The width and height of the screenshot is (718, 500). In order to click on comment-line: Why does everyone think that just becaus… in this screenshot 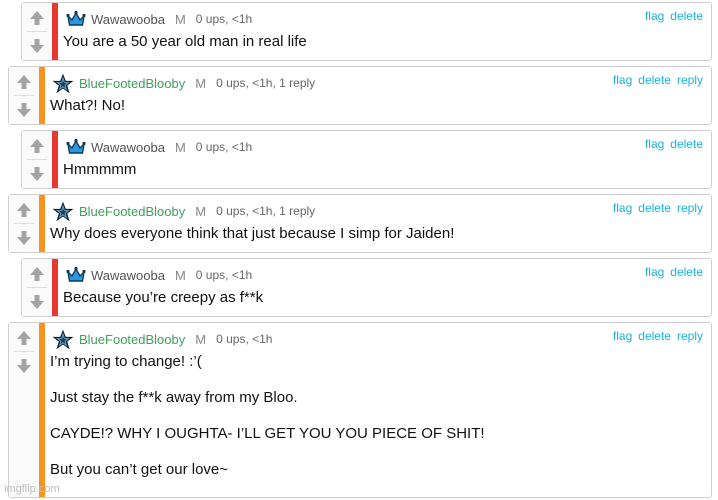, I will do `click(252, 233)`.